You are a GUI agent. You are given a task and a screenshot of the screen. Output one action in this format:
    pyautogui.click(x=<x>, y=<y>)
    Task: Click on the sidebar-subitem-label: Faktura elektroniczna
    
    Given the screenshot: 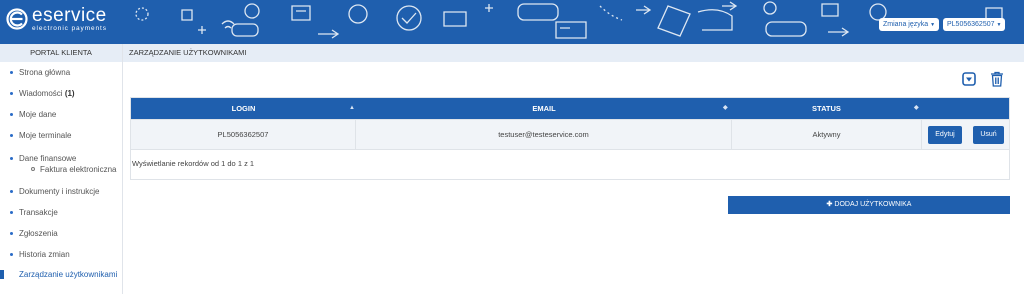 What is the action you would take?
    pyautogui.click(x=78, y=169)
    